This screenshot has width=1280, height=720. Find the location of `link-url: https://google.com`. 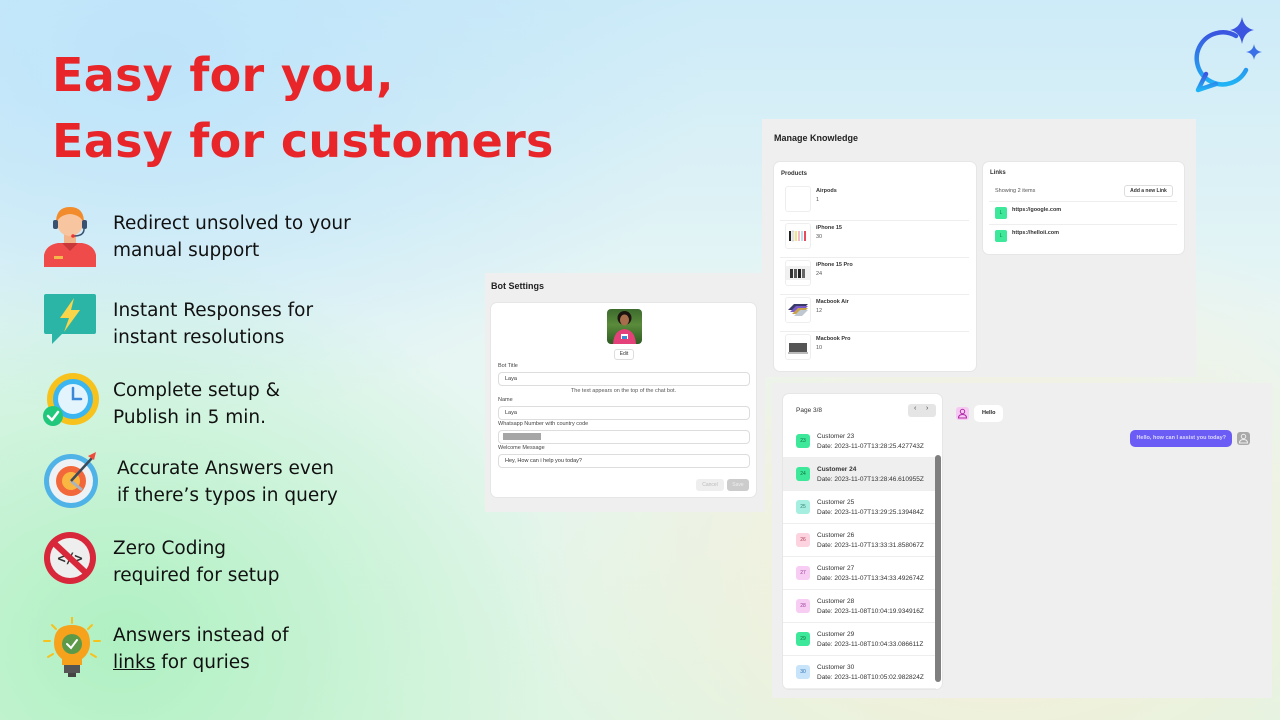

link-url: https://google.com is located at coordinates (1036, 210).